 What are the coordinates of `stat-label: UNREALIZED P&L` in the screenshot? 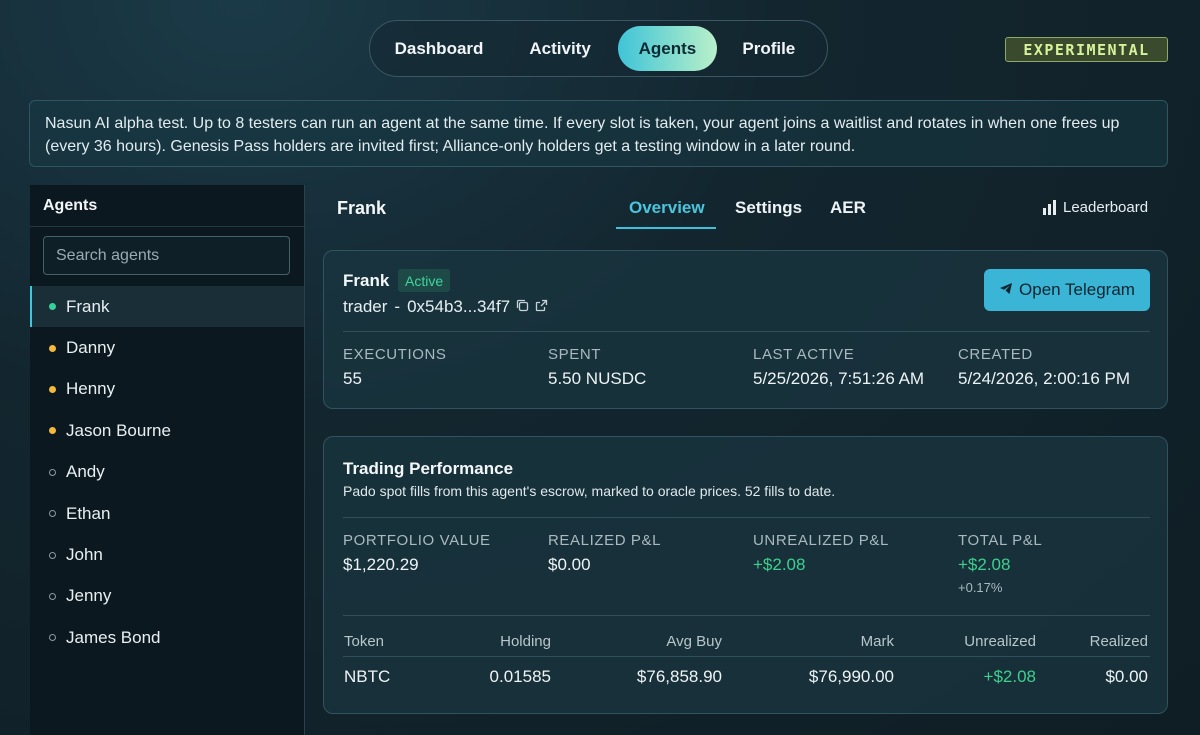 It's located at (821, 540).